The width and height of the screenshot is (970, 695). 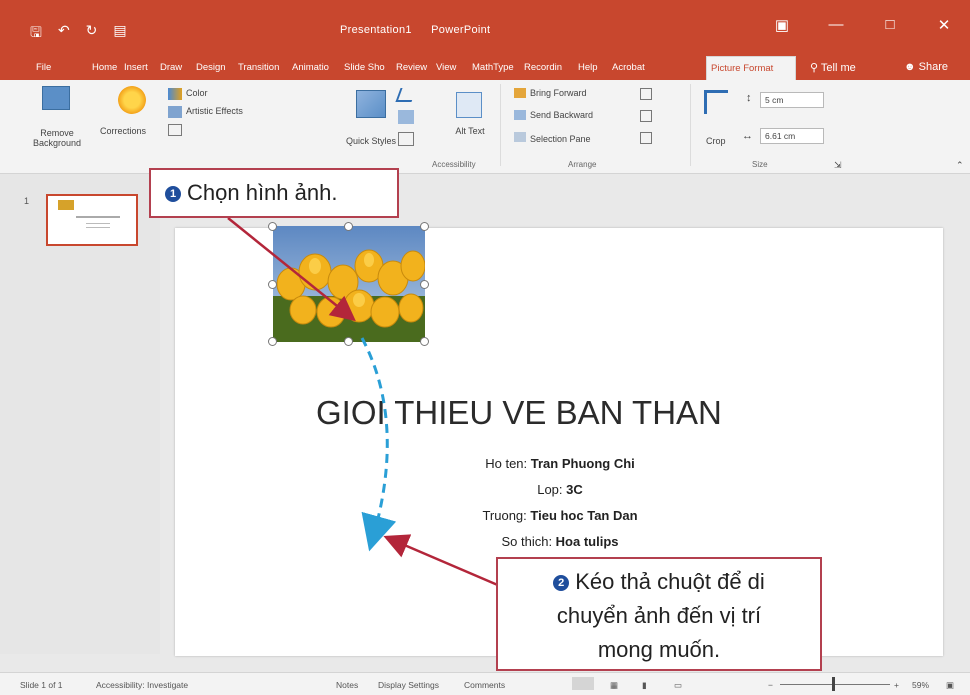 What do you see at coordinates (792, 136) in the screenshot?
I see `shape-width-input: 6.61 cm` at bounding box center [792, 136].